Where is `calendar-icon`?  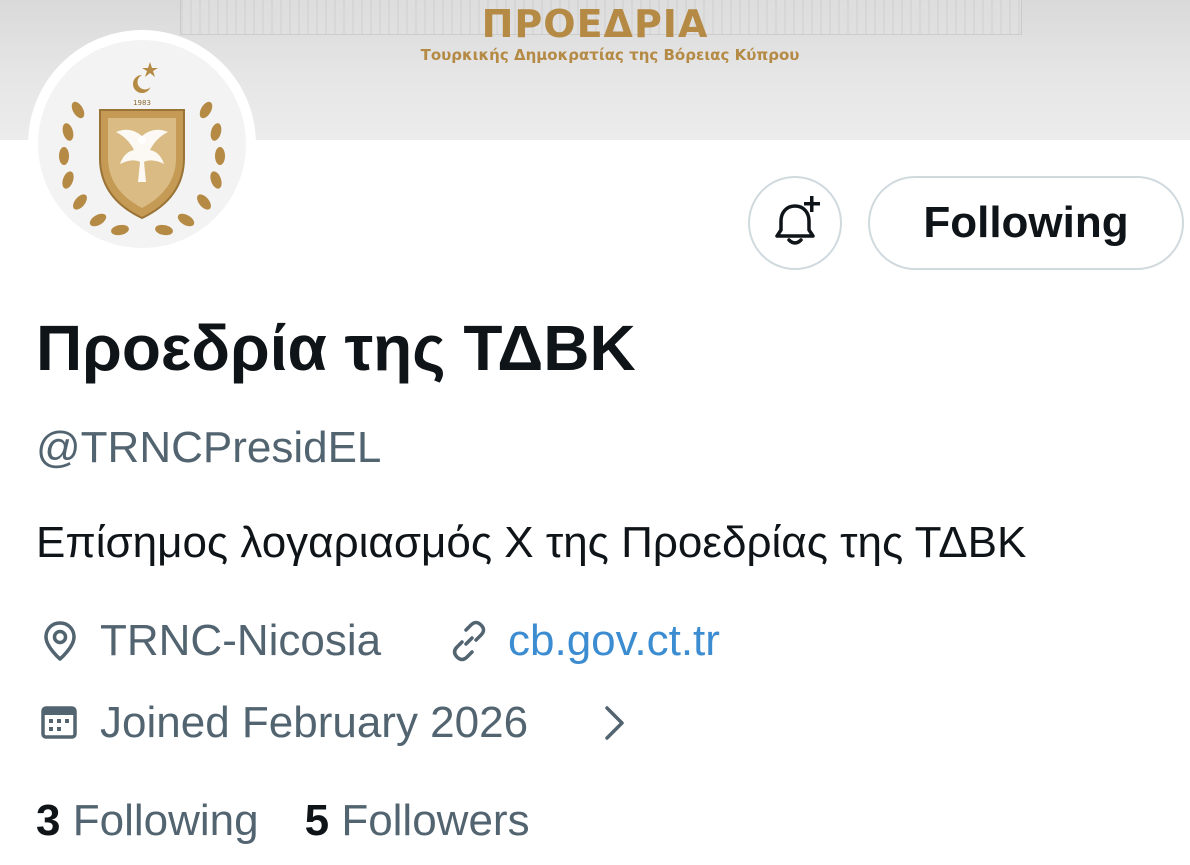
calendar-icon is located at coordinates (59, 722).